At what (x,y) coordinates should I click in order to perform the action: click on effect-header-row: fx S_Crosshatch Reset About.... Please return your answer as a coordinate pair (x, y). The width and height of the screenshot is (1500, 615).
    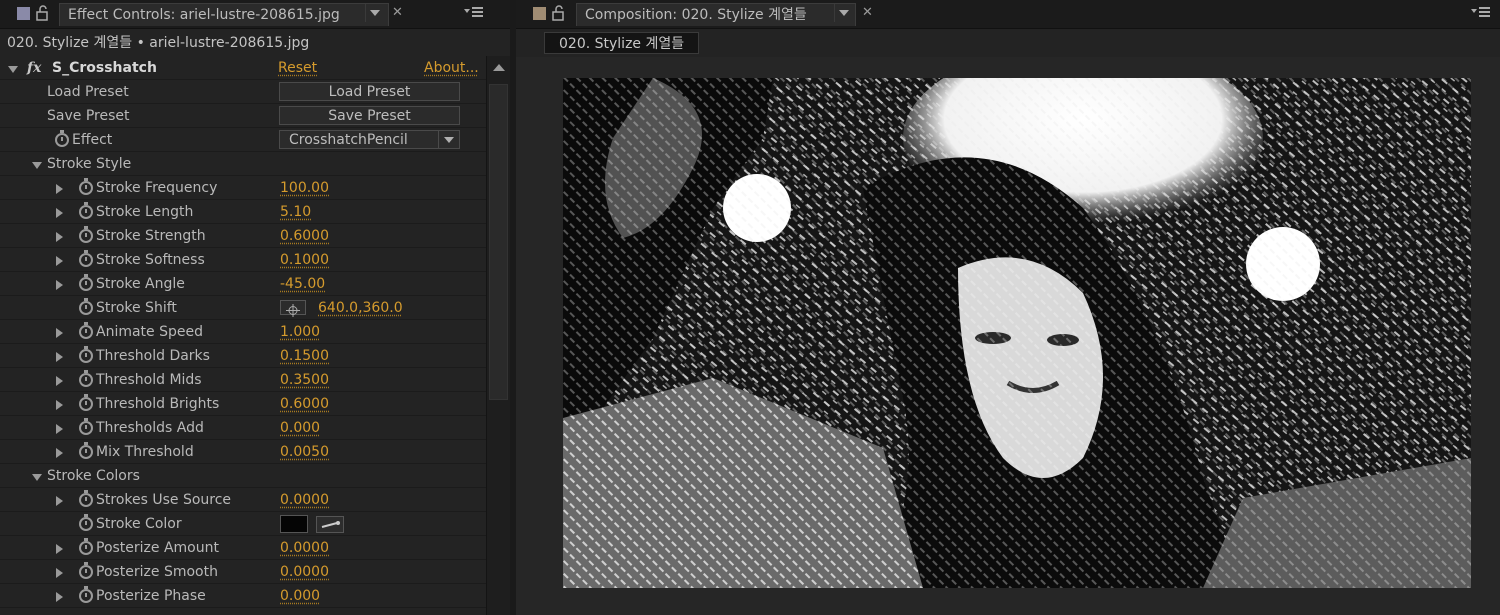
    Looking at the image, I should click on (243, 68).